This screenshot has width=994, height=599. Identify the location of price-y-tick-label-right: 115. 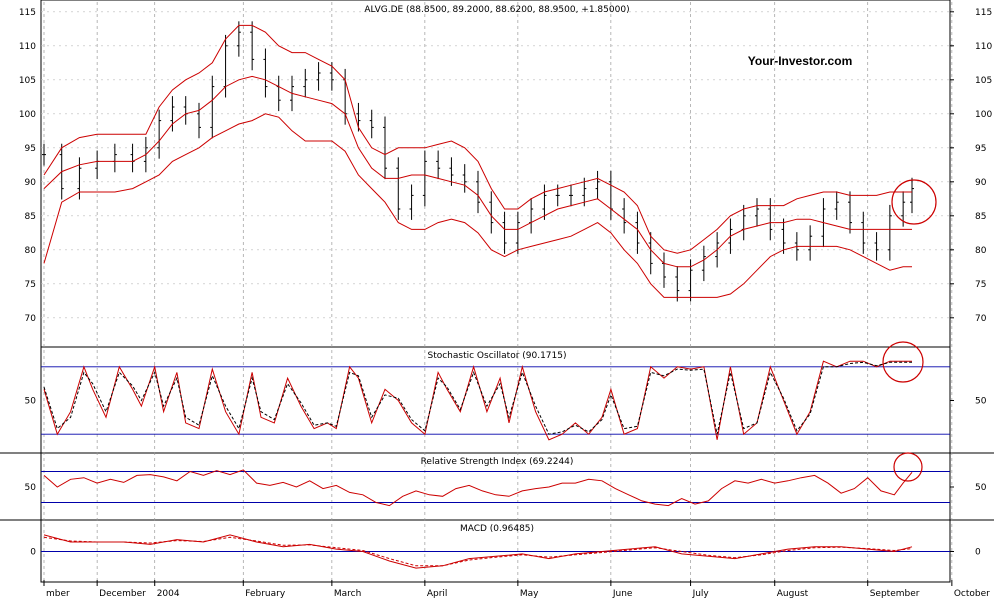
(983, 13).